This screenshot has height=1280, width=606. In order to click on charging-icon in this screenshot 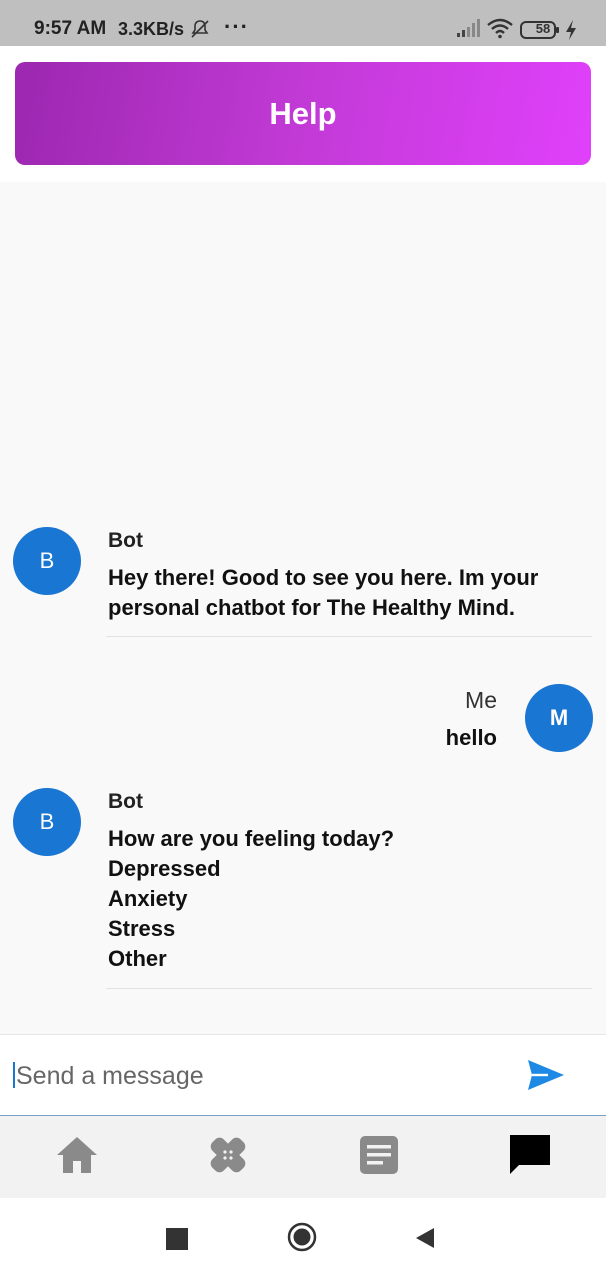, I will do `click(571, 30)`.